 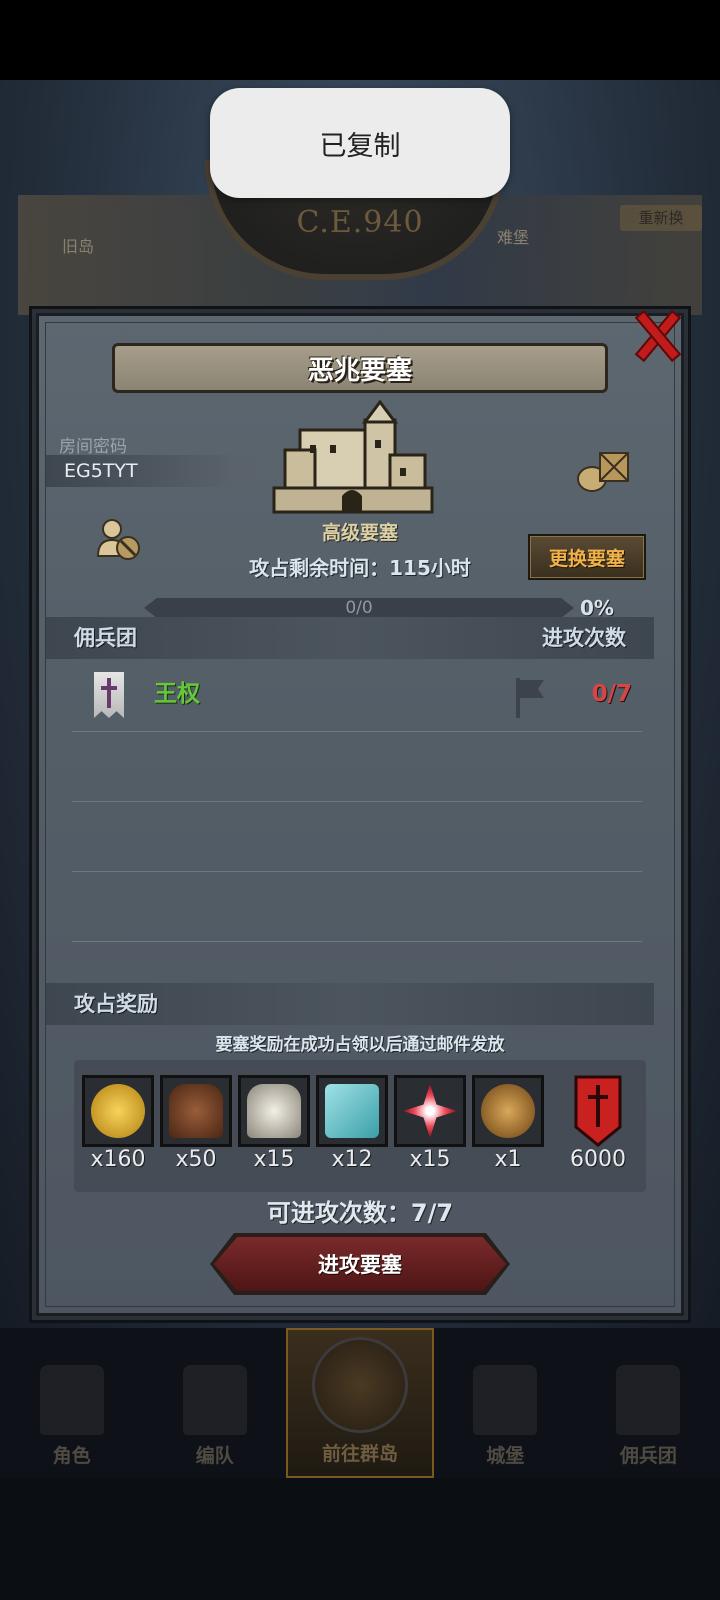 What do you see at coordinates (109, 695) in the screenshot?
I see `banner-cross-icon` at bounding box center [109, 695].